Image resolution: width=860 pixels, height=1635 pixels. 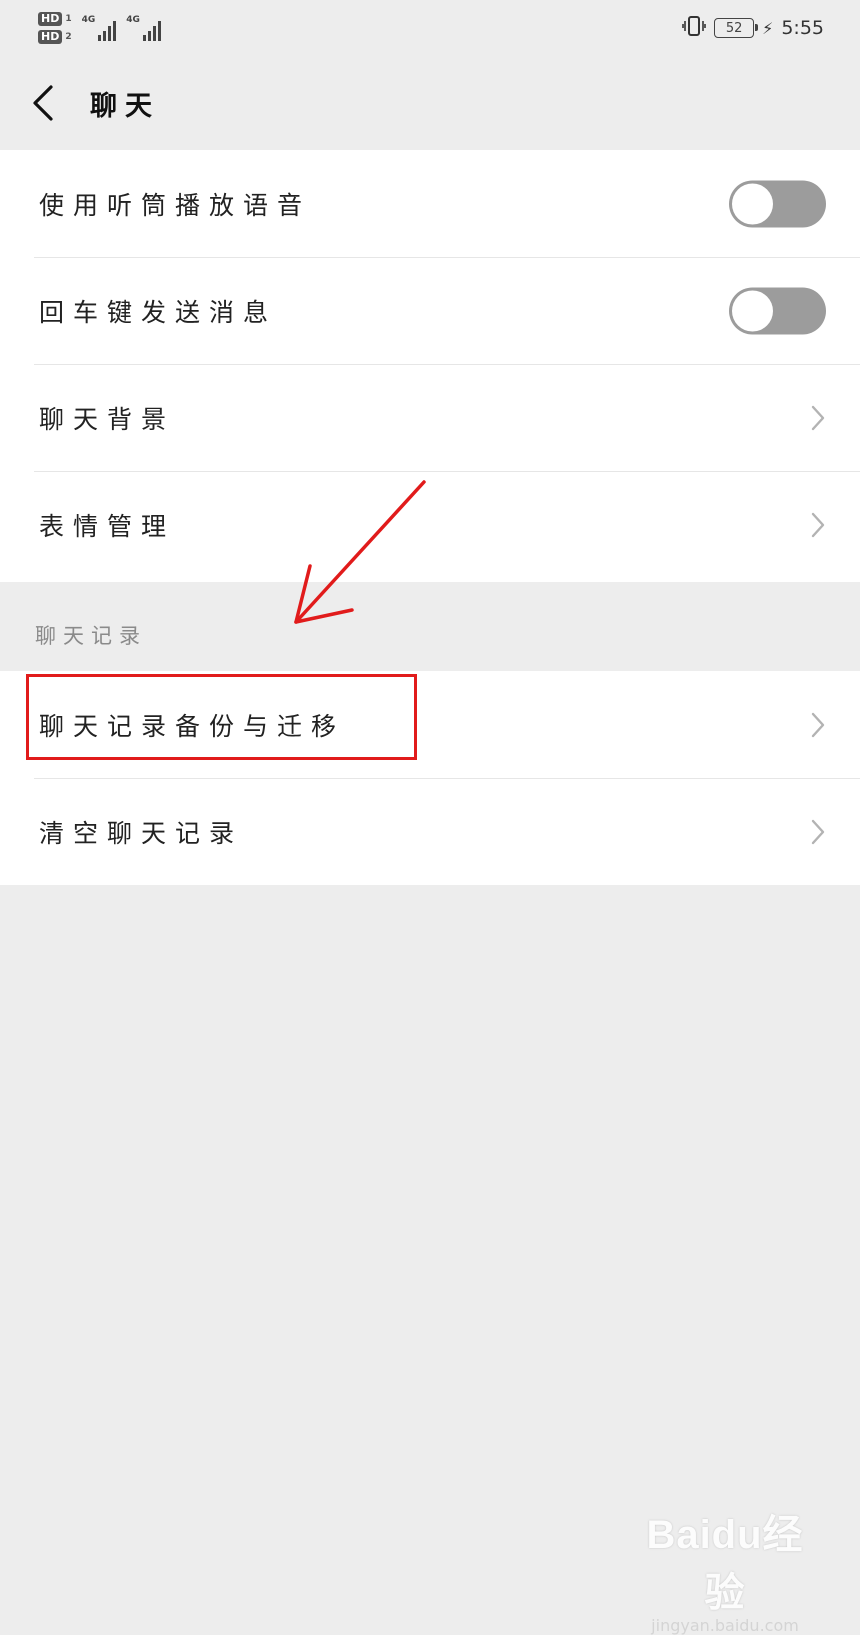 What do you see at coordinates (430, 831) in the screenshot?
I see `setting-clear-chat-history: 清空聊天记录` at bounding box center [430, 831].